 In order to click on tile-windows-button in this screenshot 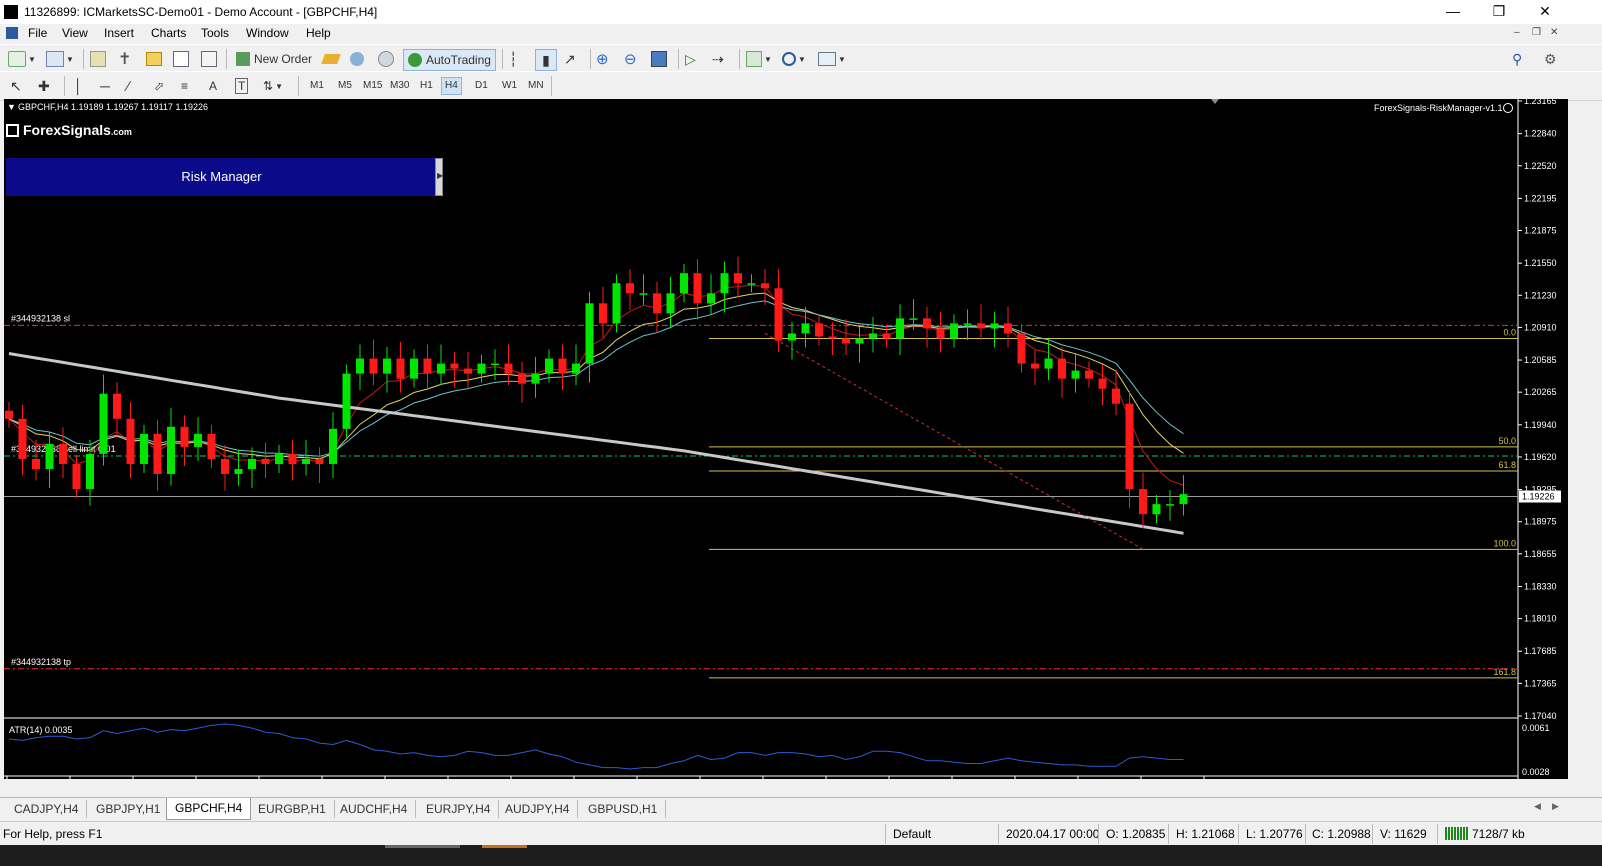, I will do `click(659, 59)`.